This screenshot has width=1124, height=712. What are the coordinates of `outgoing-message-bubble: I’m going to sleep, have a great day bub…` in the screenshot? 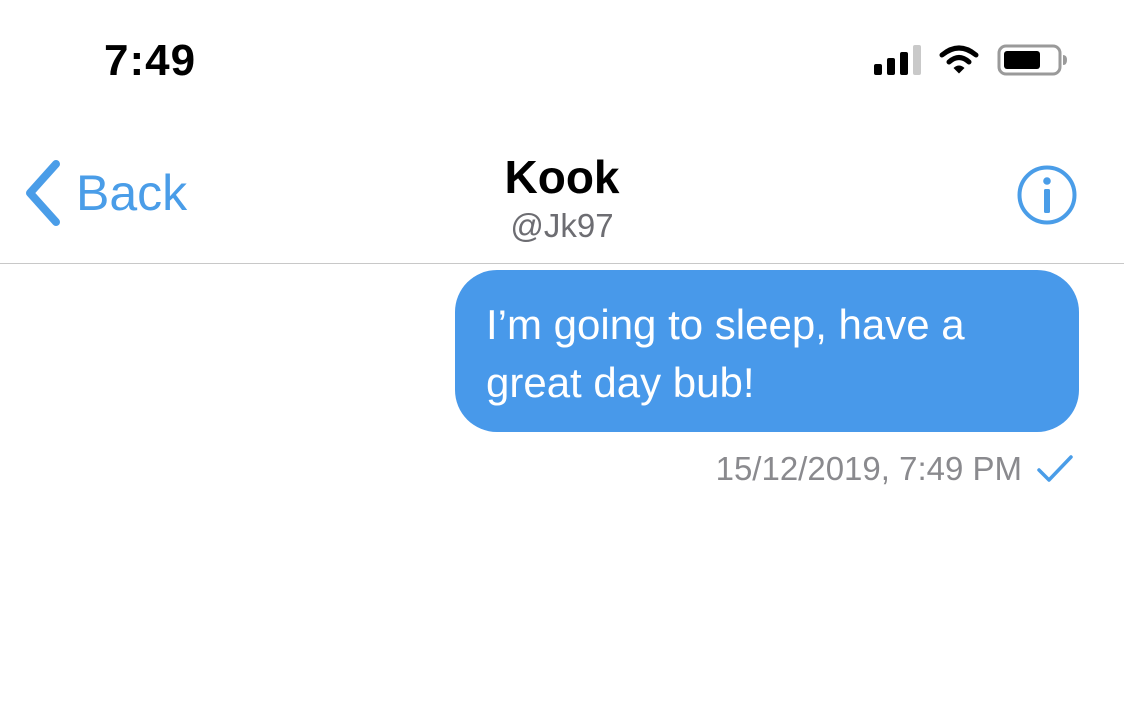 It's located at (767, 351).